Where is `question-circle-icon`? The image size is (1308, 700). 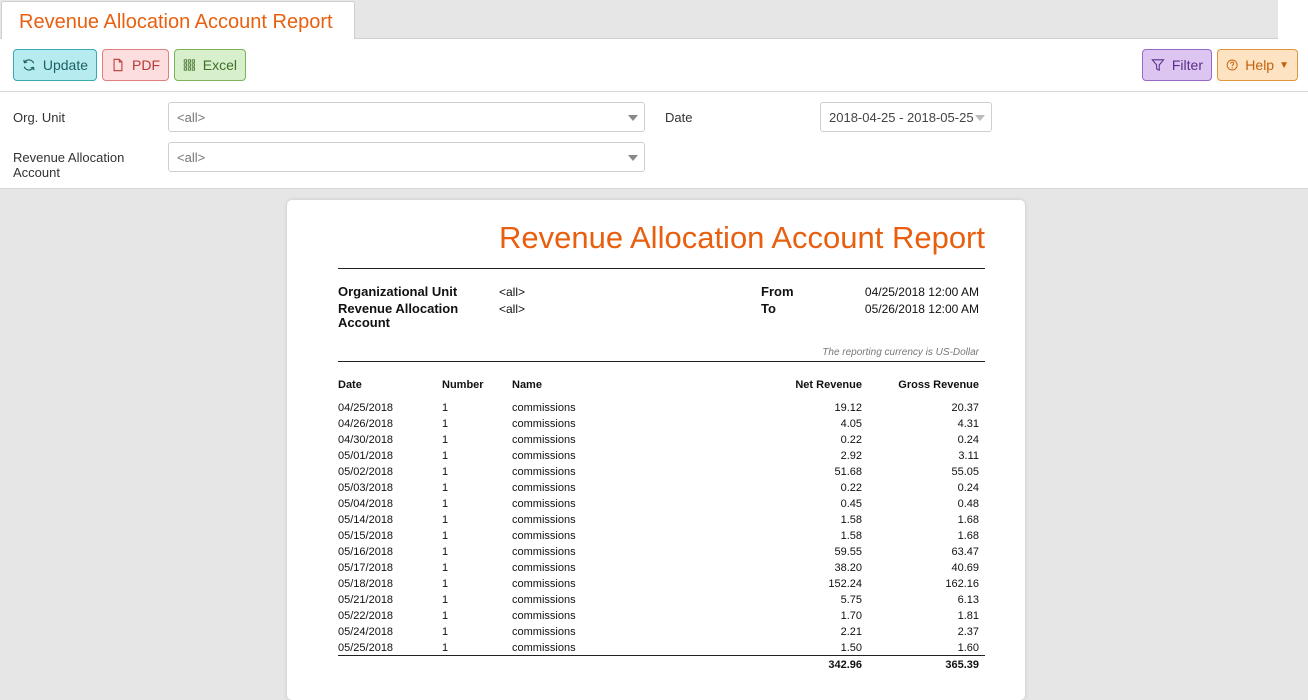 question-circle-icon is located at coordinates (1232, 65).